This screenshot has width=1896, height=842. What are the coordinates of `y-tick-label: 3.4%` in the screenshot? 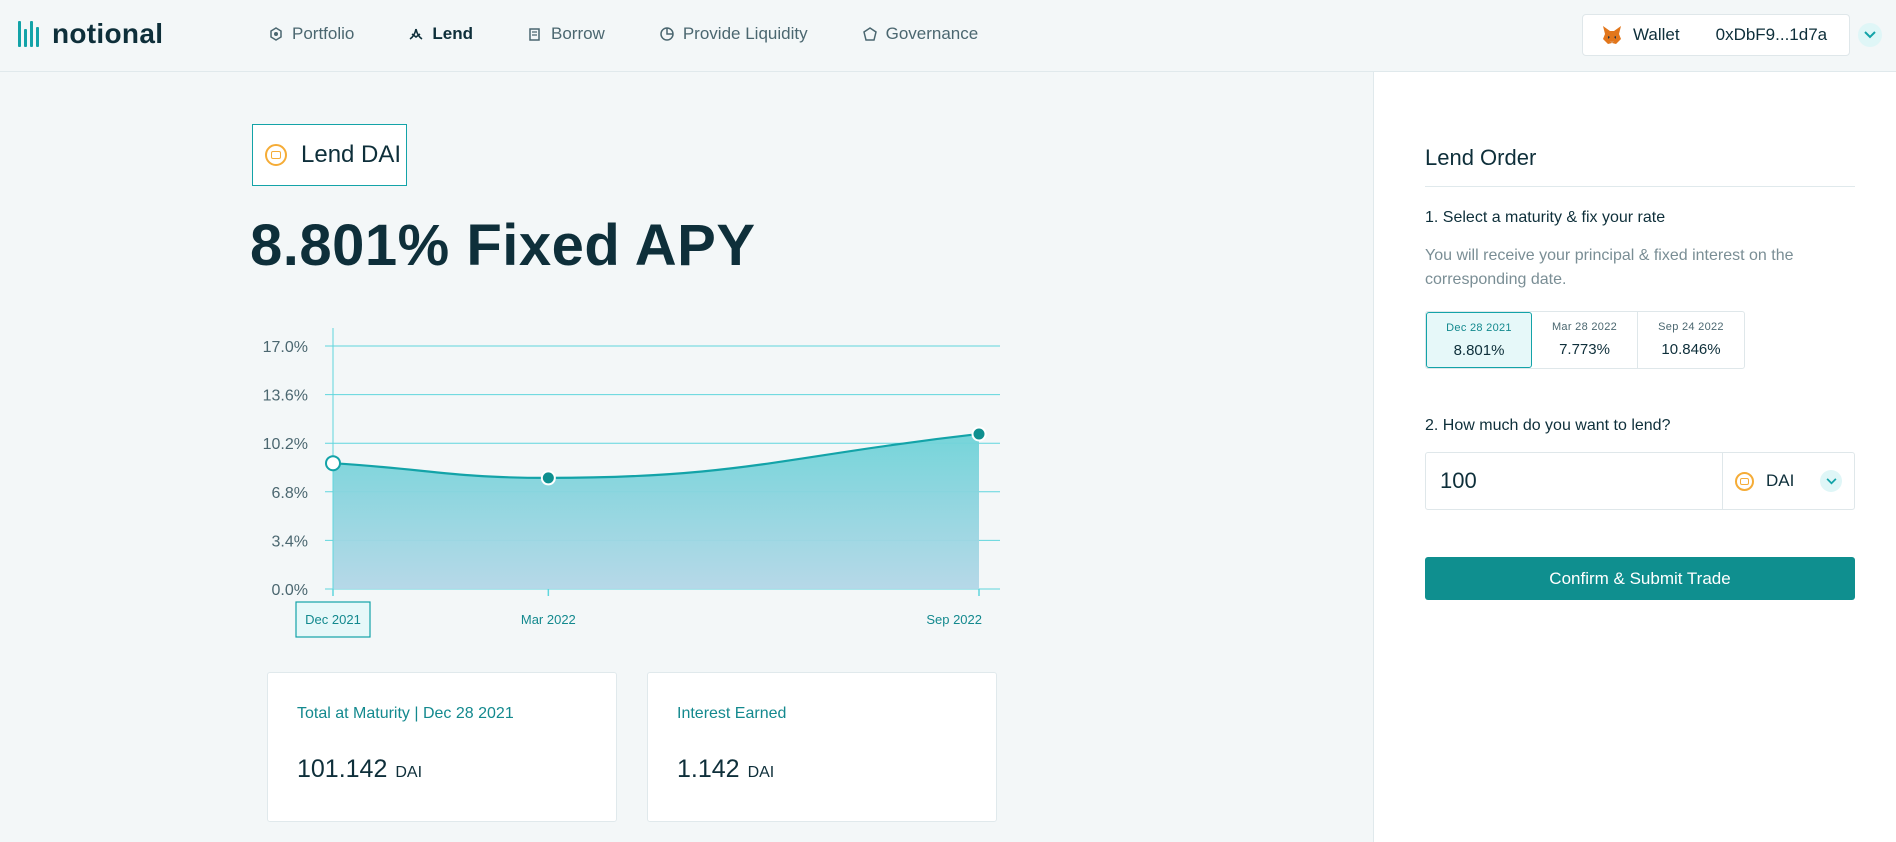 It's located at (290, 541).